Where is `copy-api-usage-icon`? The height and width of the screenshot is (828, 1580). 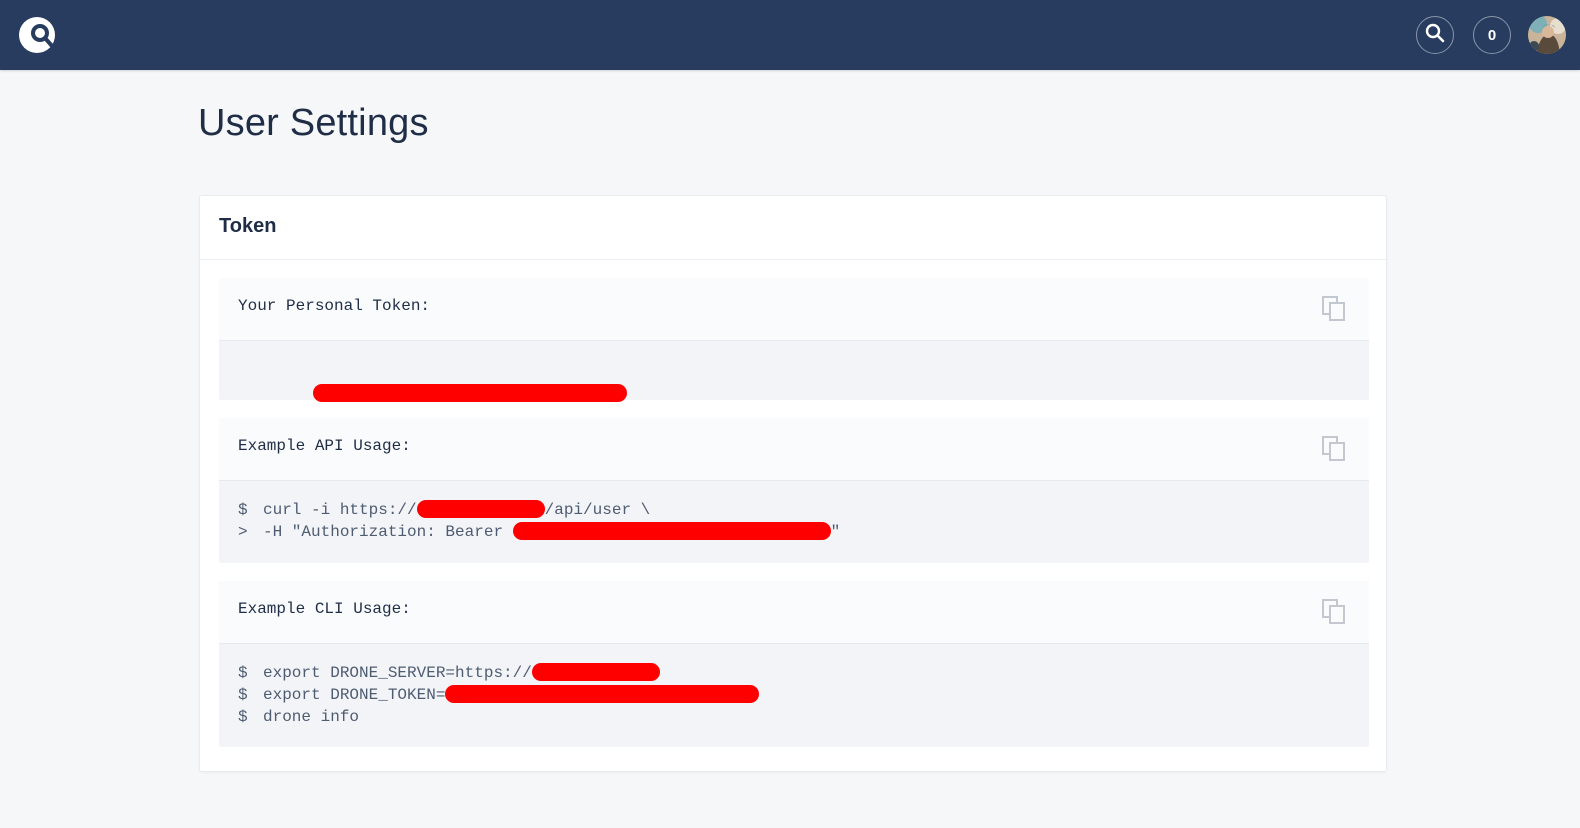
copy-api-usage-icon is located at coordinates (1334, 449).